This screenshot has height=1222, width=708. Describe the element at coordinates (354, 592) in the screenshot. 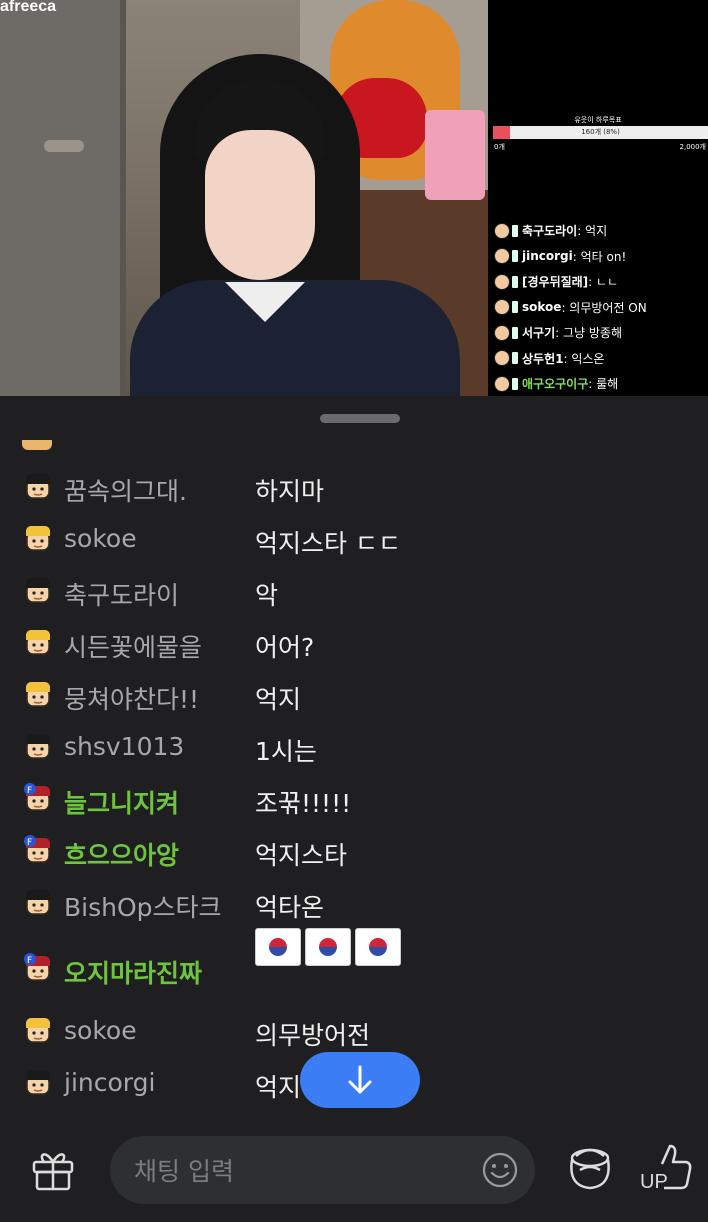

I see `chat-message-row: 축구도라이 악` at that location.